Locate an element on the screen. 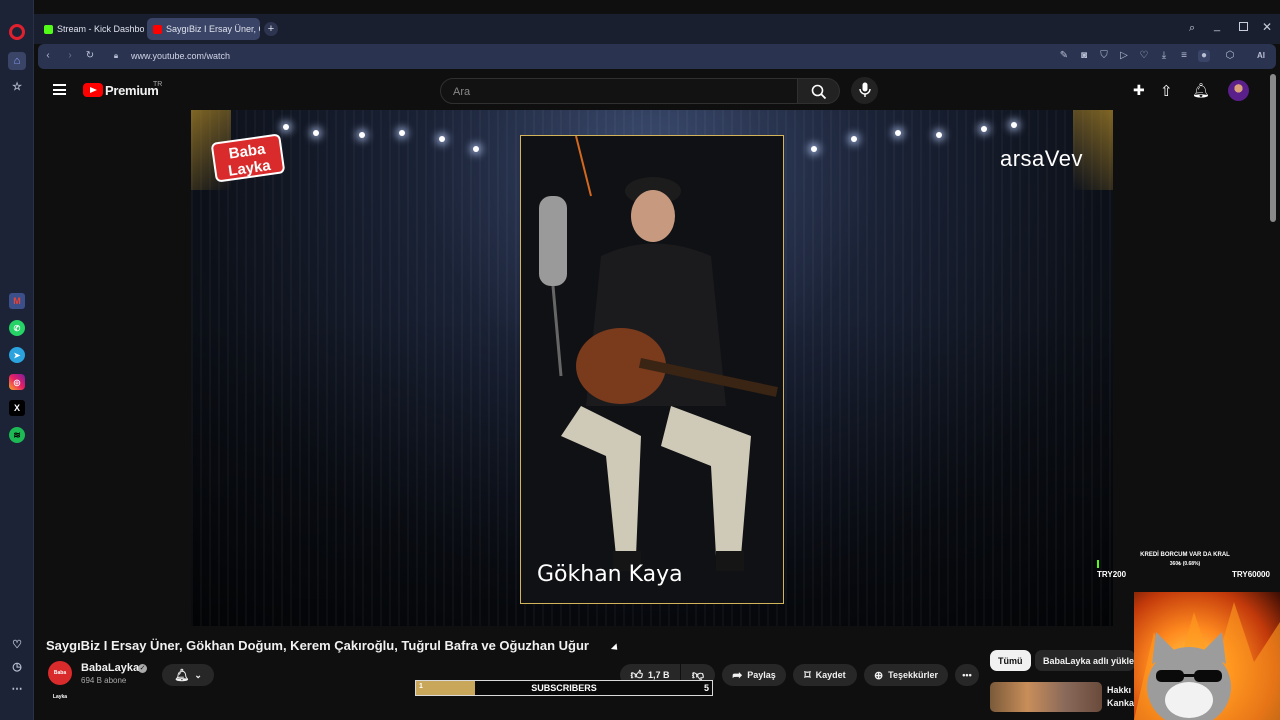  subscriber-count: 694 B abone is located at coordinates (104, 680).